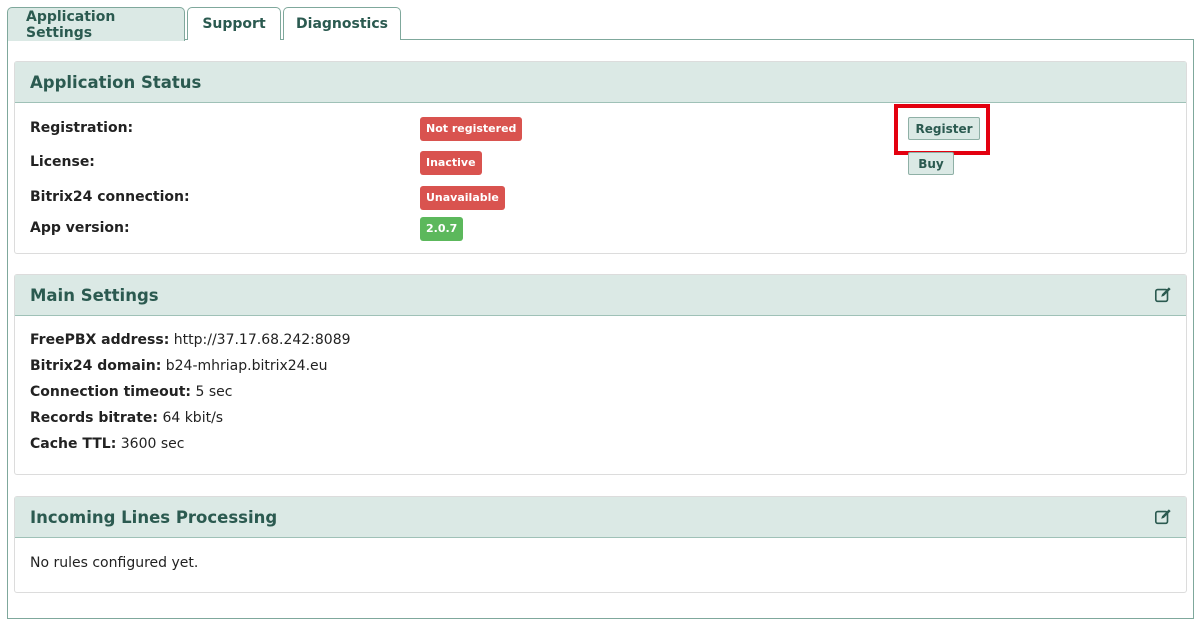 This screenshot has width=1201, height=626. What do you see at coordinates (73, 444) in the screenshot?
I see `setting-label: Cache TTL:` at bounding box center [73, 444].